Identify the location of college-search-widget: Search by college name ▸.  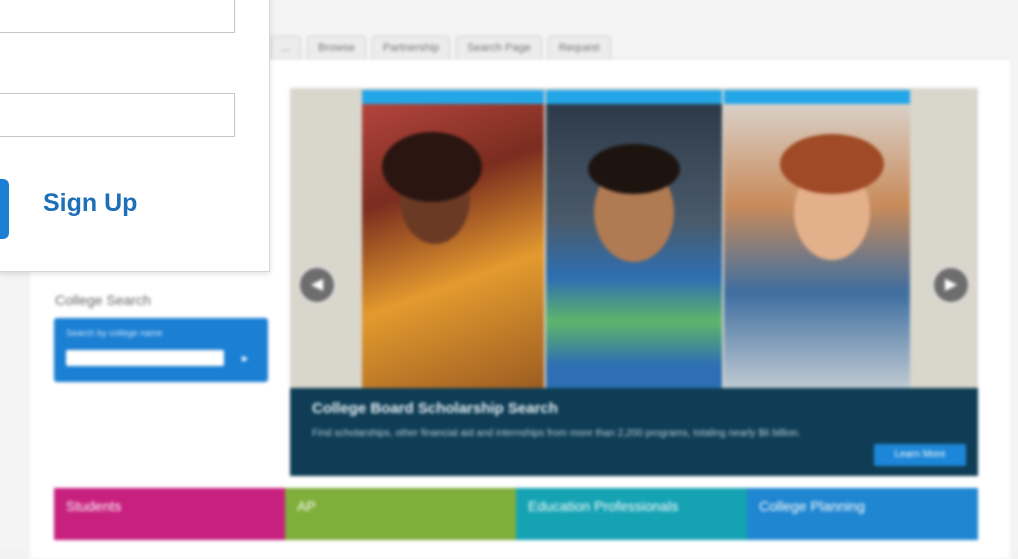
(161, 350).